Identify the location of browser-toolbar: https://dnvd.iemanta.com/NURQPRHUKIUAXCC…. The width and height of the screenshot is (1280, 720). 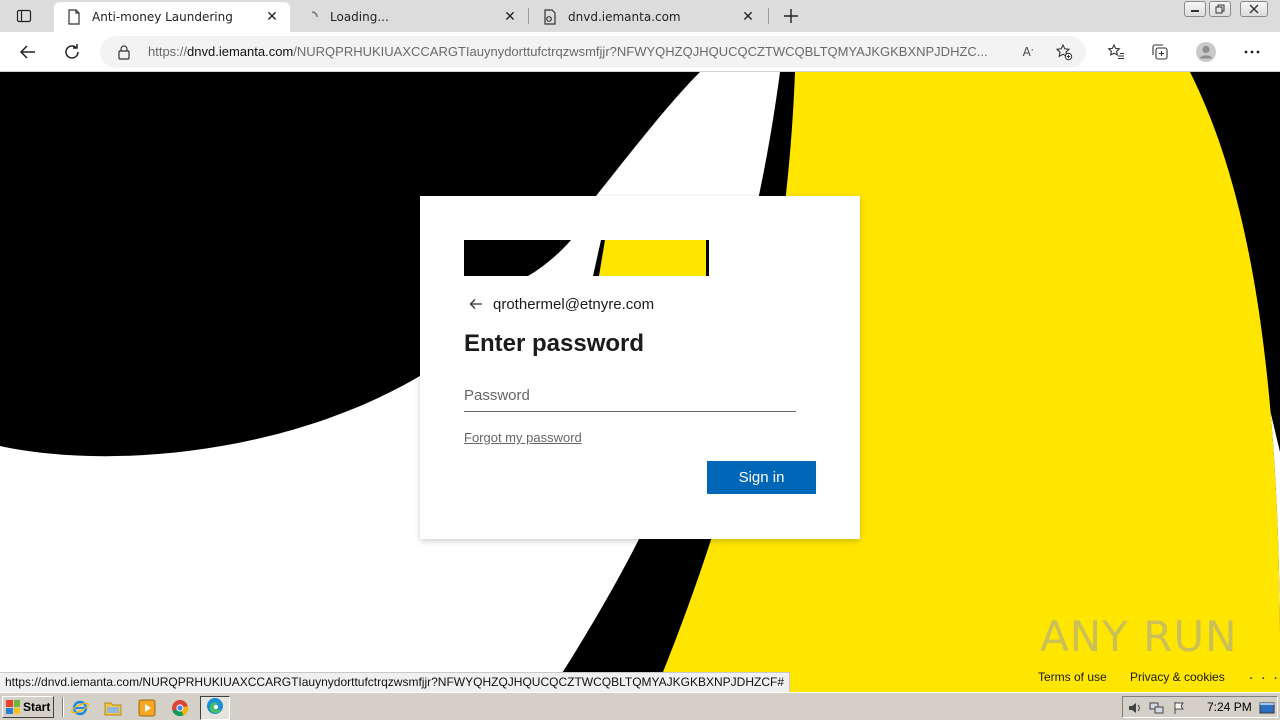
(640, 52).